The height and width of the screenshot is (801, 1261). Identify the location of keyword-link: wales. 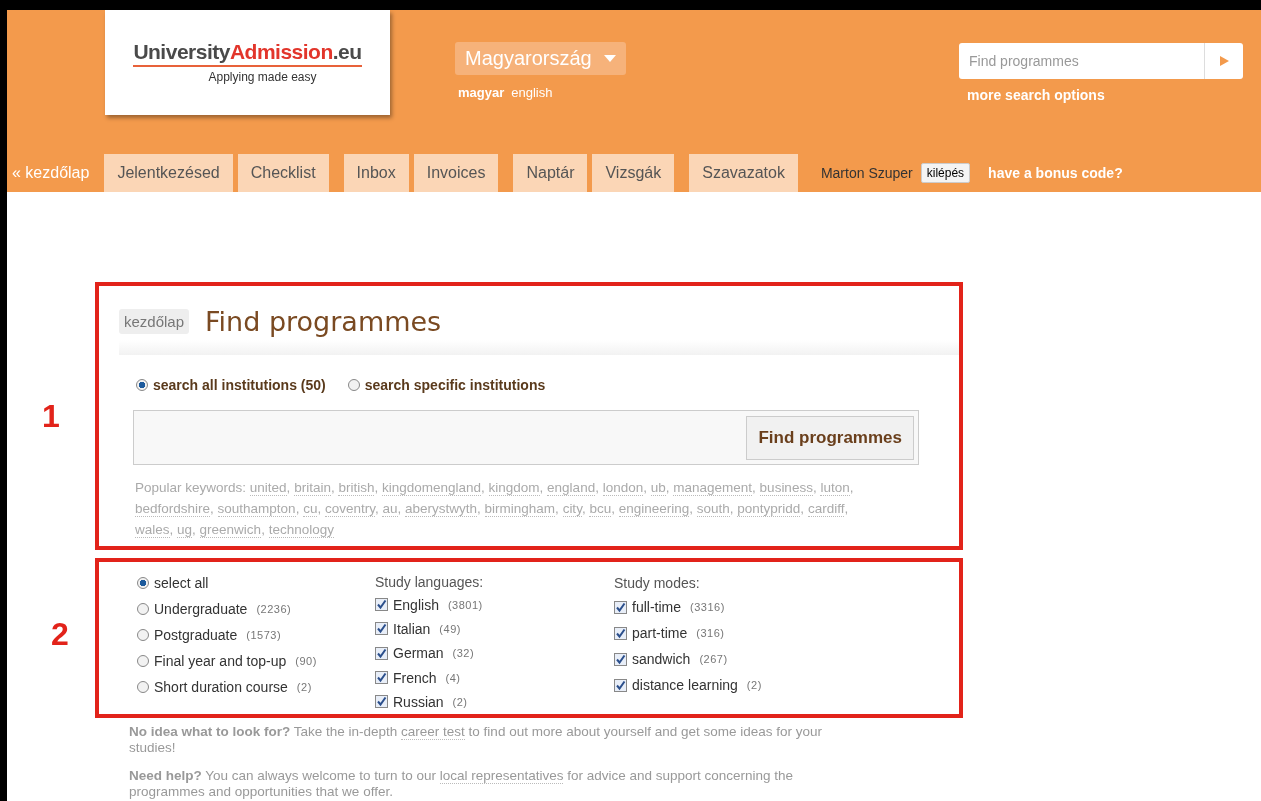
(152, 530).